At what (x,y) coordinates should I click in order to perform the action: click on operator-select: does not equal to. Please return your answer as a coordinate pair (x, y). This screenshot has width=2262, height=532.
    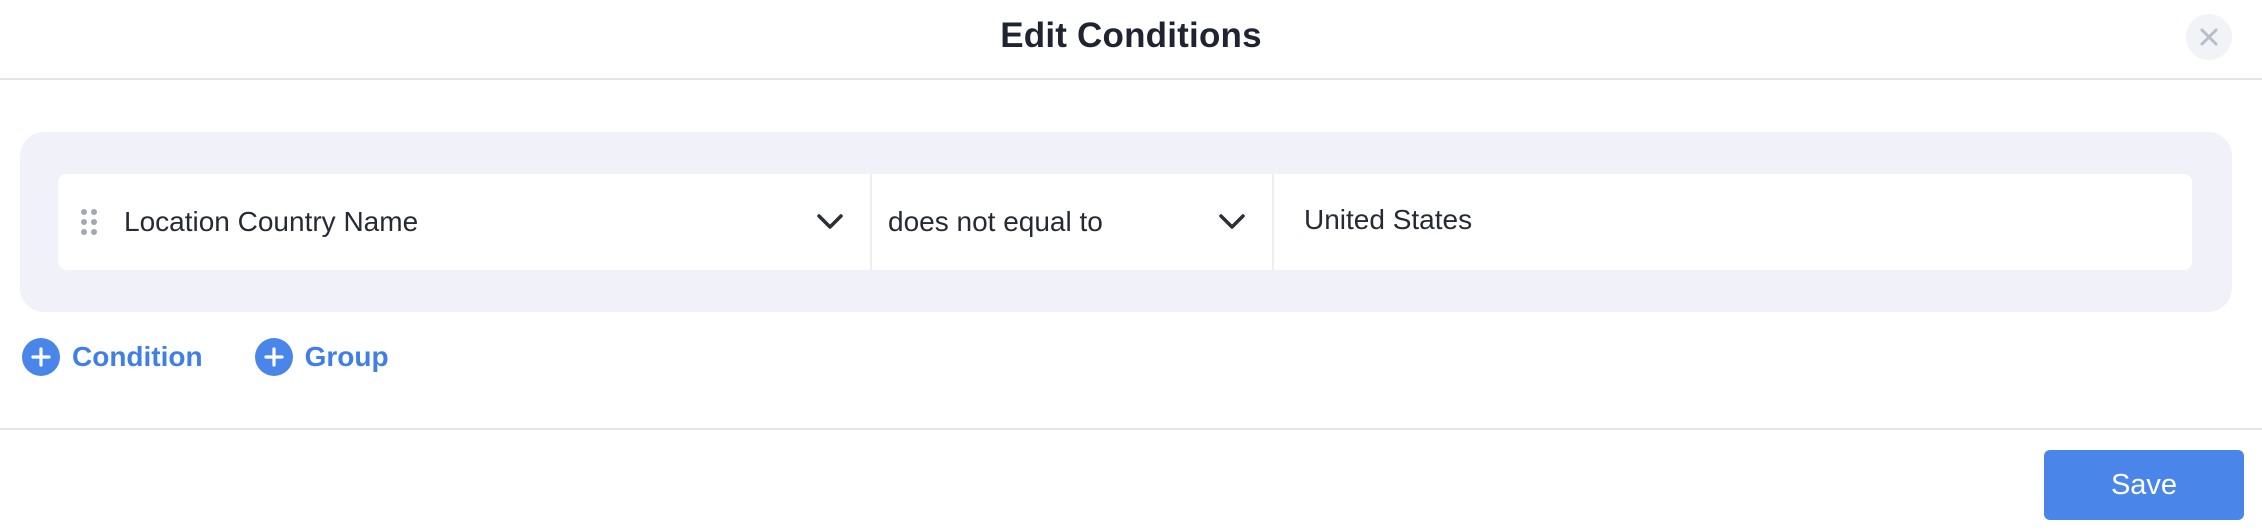
    Looking at the image, I should click on (1073, 222).